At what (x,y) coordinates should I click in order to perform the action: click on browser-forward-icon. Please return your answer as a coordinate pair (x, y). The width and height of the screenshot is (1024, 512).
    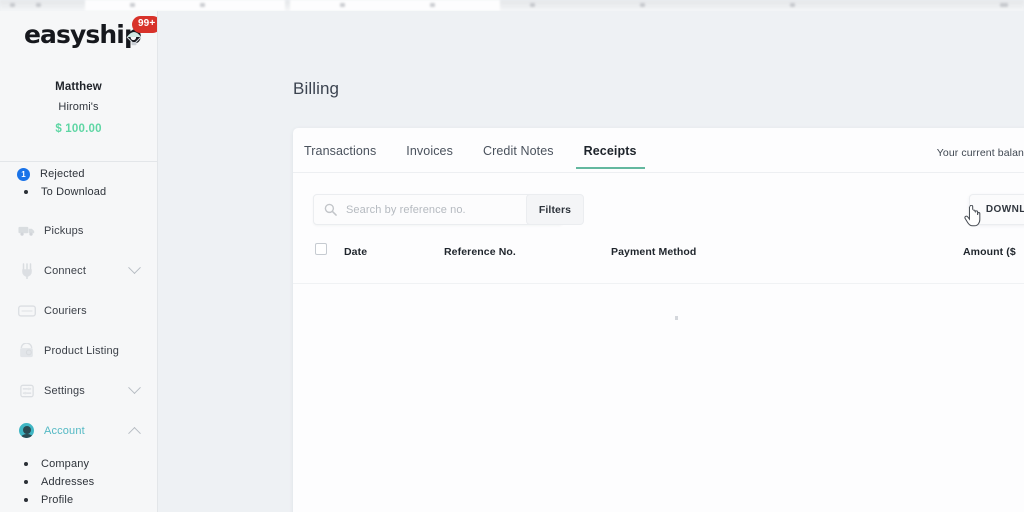
    Looking at the image, I should click on (38, 5).